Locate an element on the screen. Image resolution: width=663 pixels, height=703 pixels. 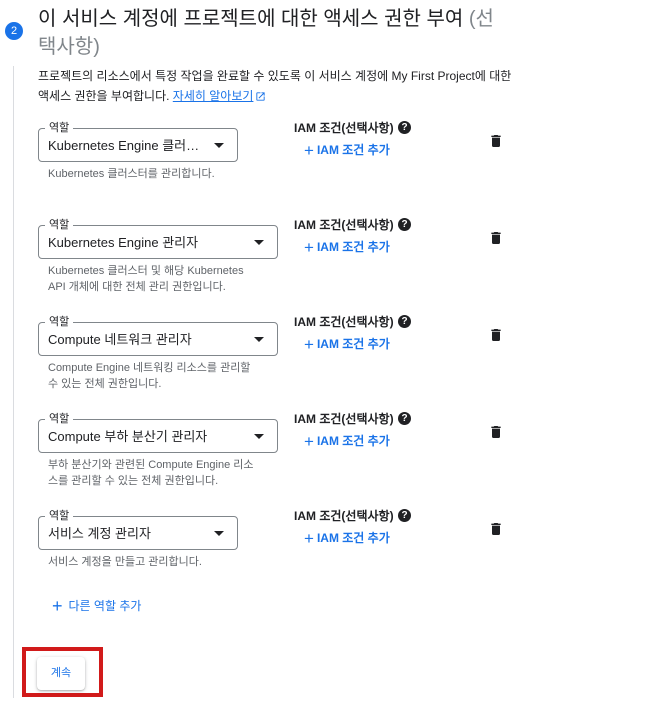
add-another-role-button: + 다른 역할 추가 is located at coordinates (97, 606).